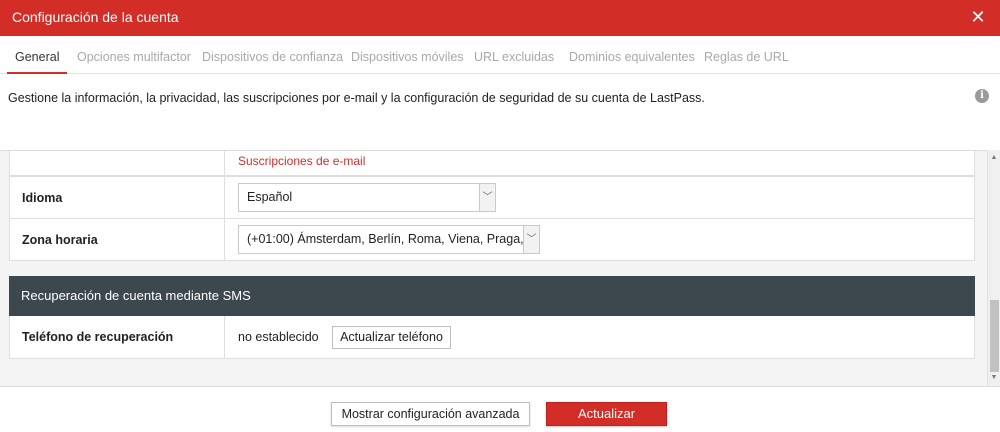 This screenshot has width=1000, height=432. What do you see at coordinates (993, 268) in the screenshot?
I see `vertical-scrollbar: ▲ ▼` at bounding box center [993, 268].